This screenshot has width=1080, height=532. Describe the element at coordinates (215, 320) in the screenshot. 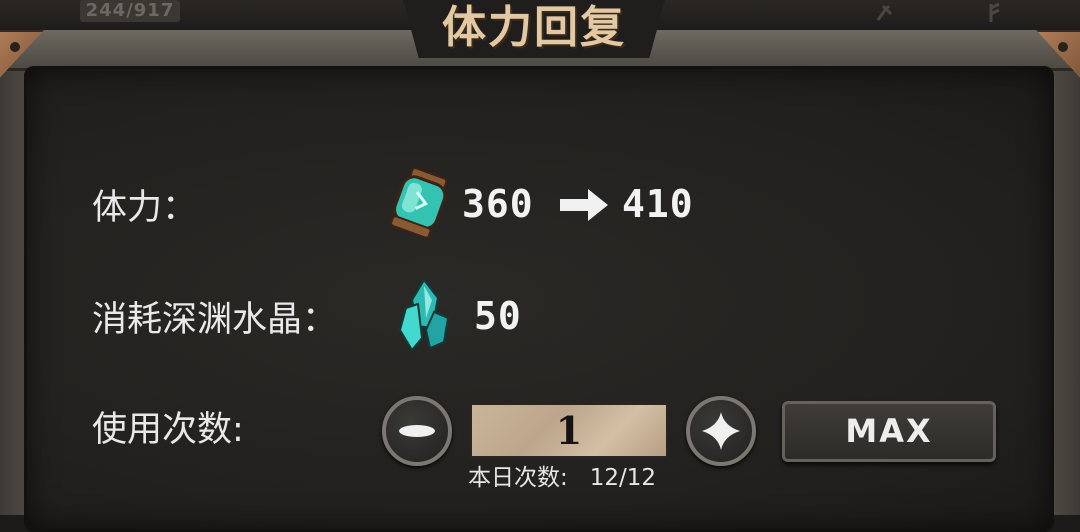

I see `cost-label: 消耗深渊水晶：` at that location.